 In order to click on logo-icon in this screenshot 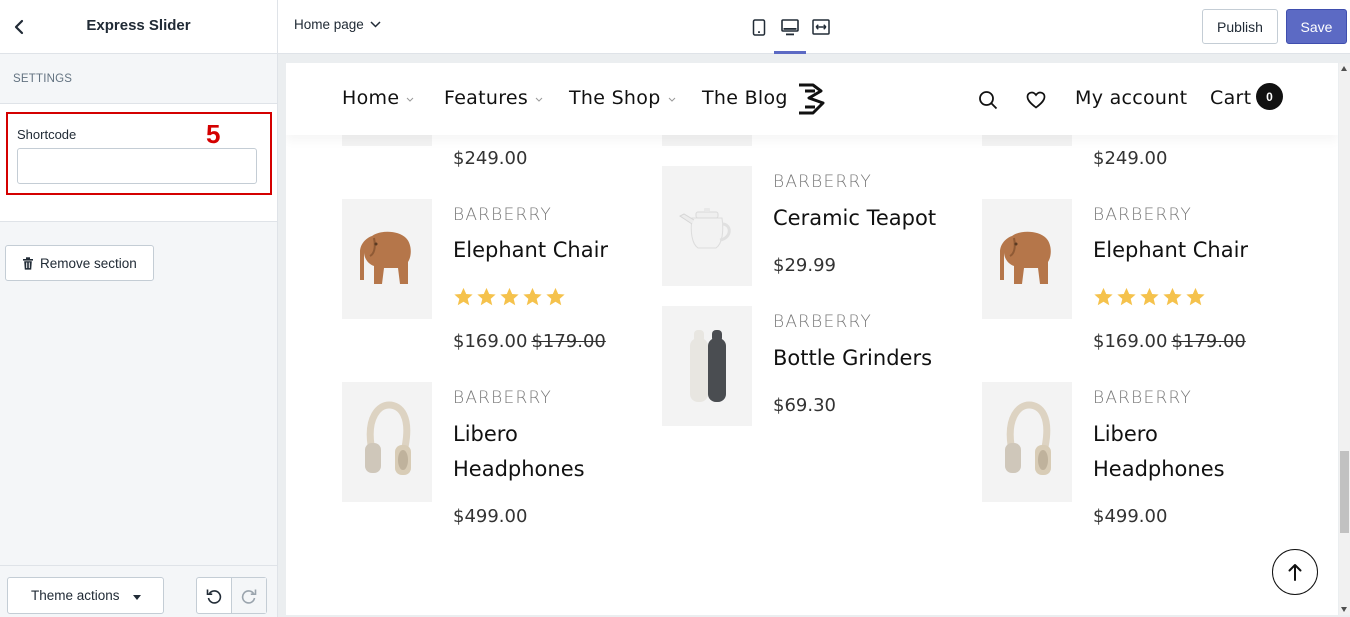, I will do `click(812, 99)`.